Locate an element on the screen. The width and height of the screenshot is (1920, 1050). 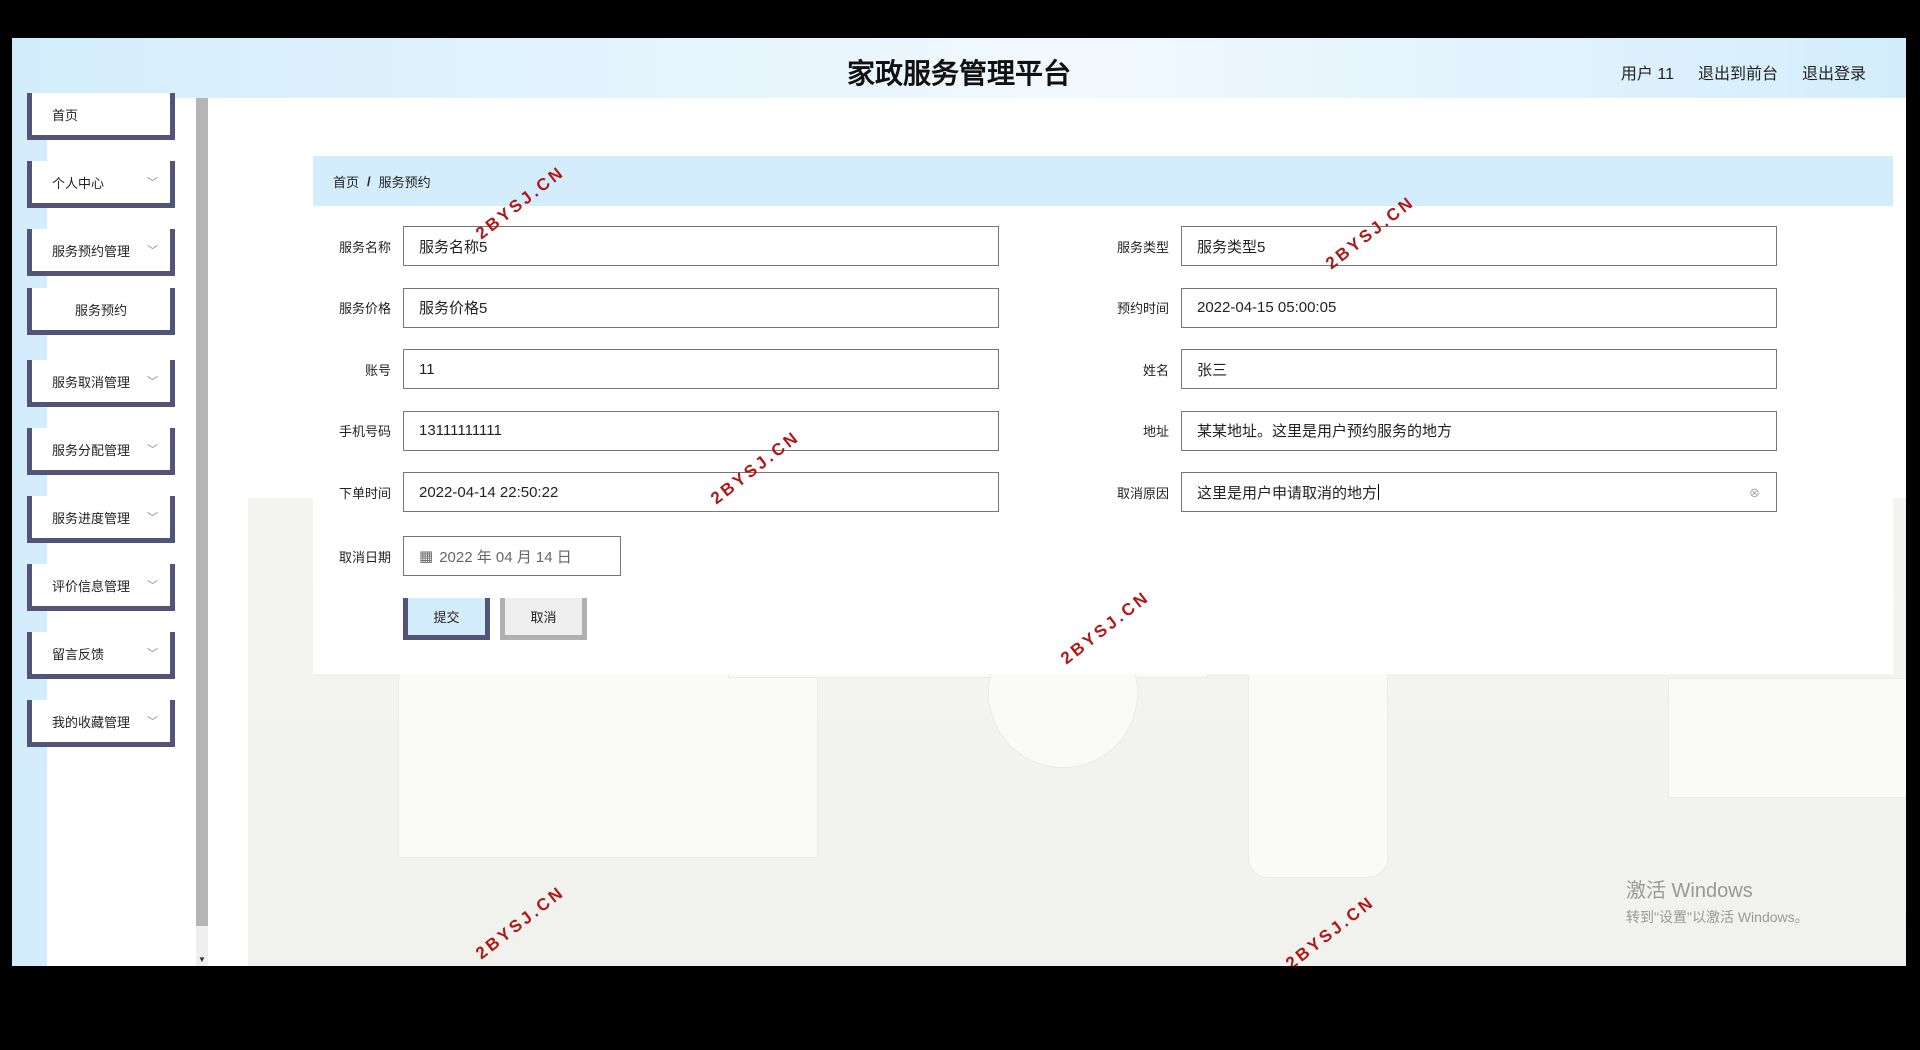
sidebar-scrollbar: ▼ is located at coordinates (202, 532).